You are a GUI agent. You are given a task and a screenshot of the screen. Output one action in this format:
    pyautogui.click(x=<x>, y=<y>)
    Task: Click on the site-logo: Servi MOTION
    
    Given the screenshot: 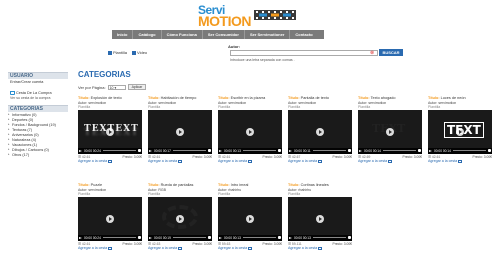 What is the action you would take?
    pyautogui.click(x=252, y=16)
    